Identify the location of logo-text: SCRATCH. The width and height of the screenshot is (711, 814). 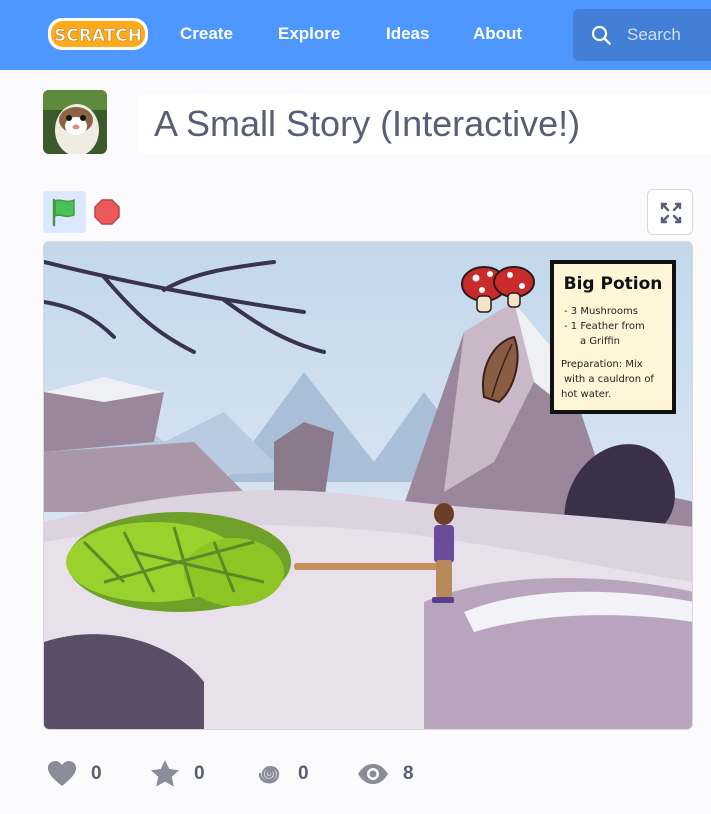
(98, 36).